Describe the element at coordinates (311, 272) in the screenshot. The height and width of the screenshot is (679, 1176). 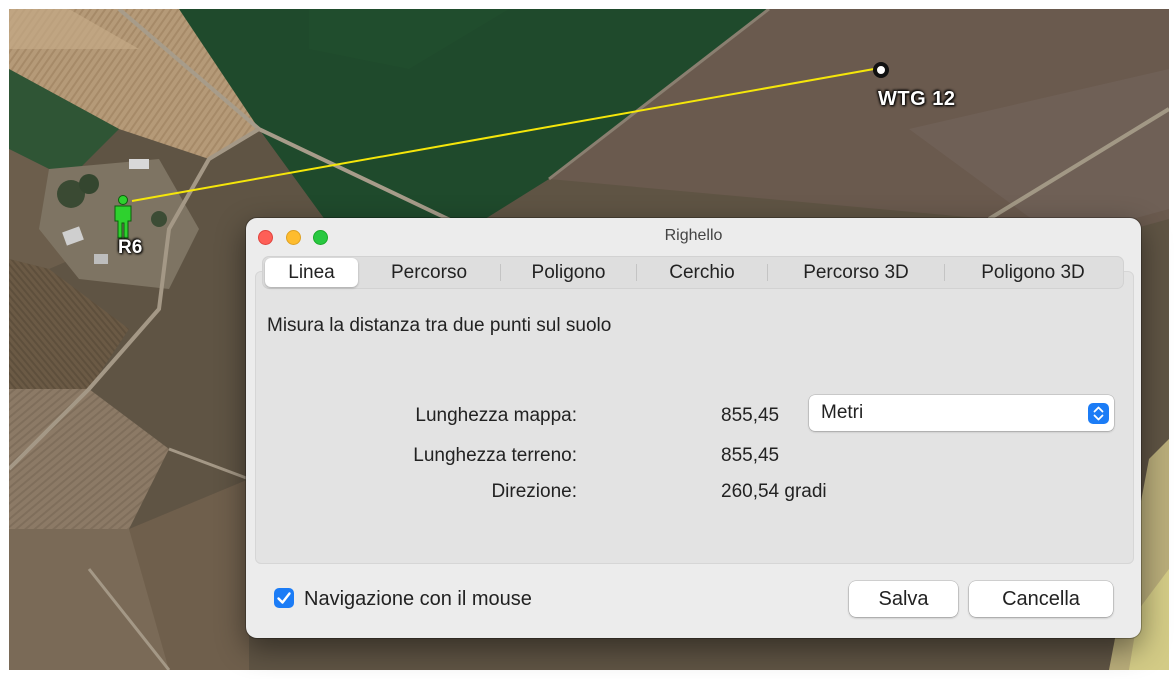
I see `tab-linea: Linea` at that location.